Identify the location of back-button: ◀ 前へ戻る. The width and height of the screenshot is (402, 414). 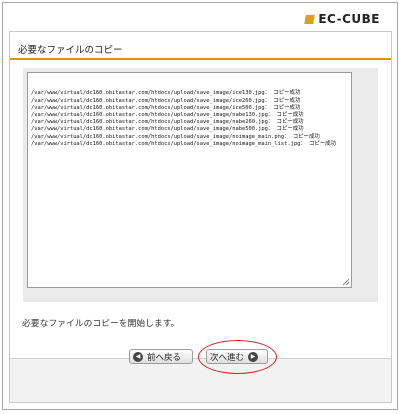
(161, 356).